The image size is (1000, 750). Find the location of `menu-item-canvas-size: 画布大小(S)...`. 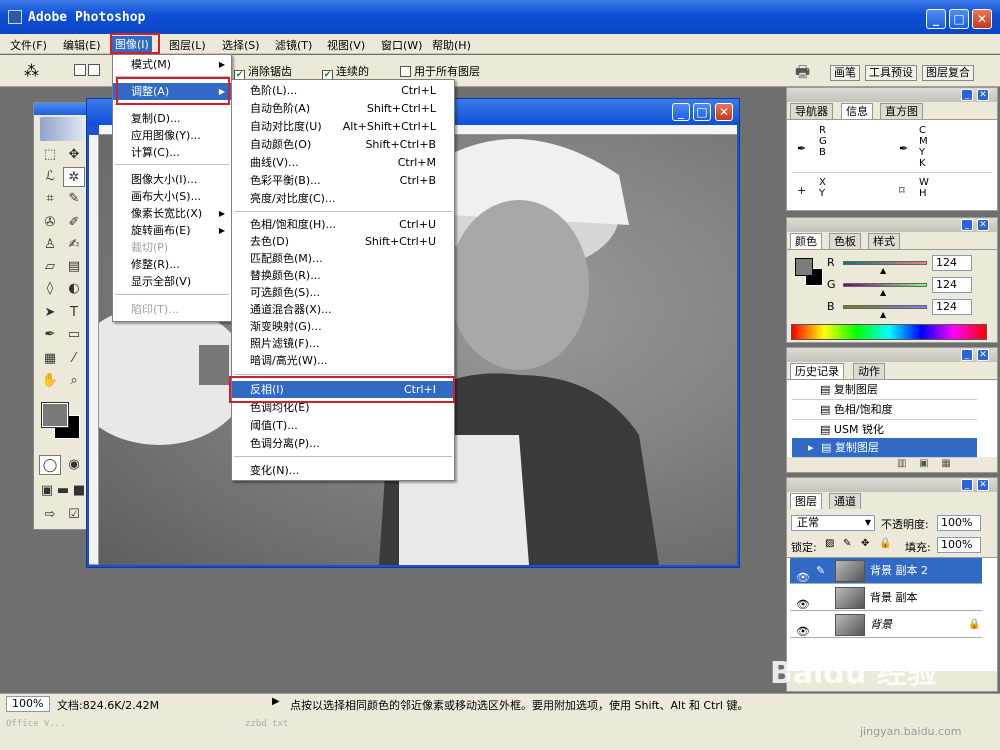

menu-item-canvas-size: 画布大小(S)... is located at coordinates (172, 196).